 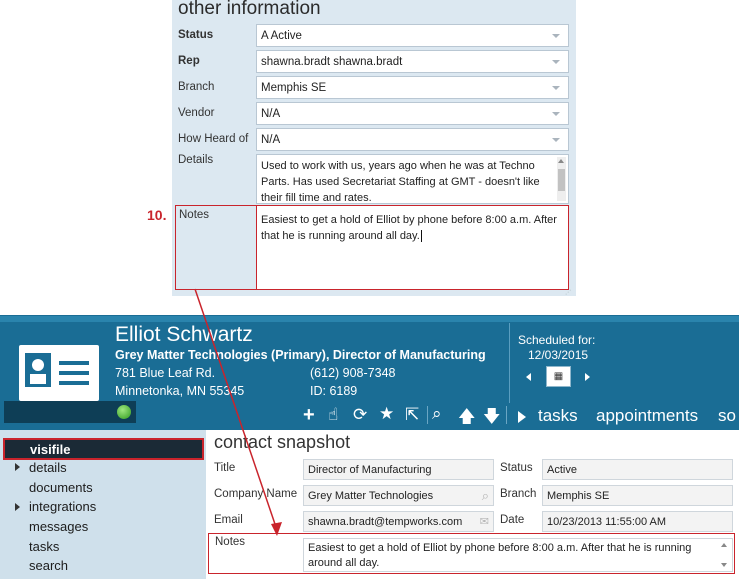 What do you see at coordinates (386, 414) in the screenshot?
I see `star-icon: ★` at bounding box center [386, 414].